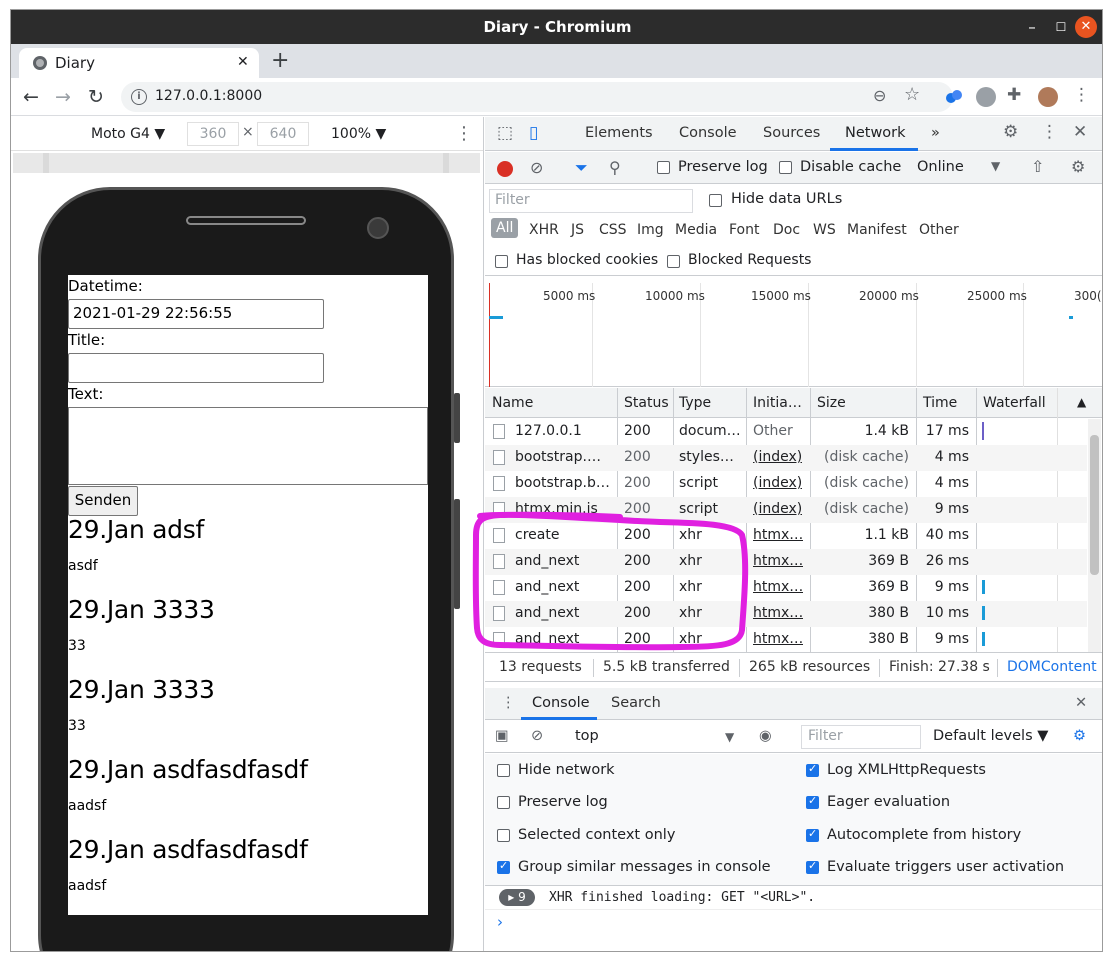 The height and width of the screenshot is (960, 1112). Describe the element at coordinates (1080, 132) in the screenshot. I see `close-devtools-icon: ✕` at that location.